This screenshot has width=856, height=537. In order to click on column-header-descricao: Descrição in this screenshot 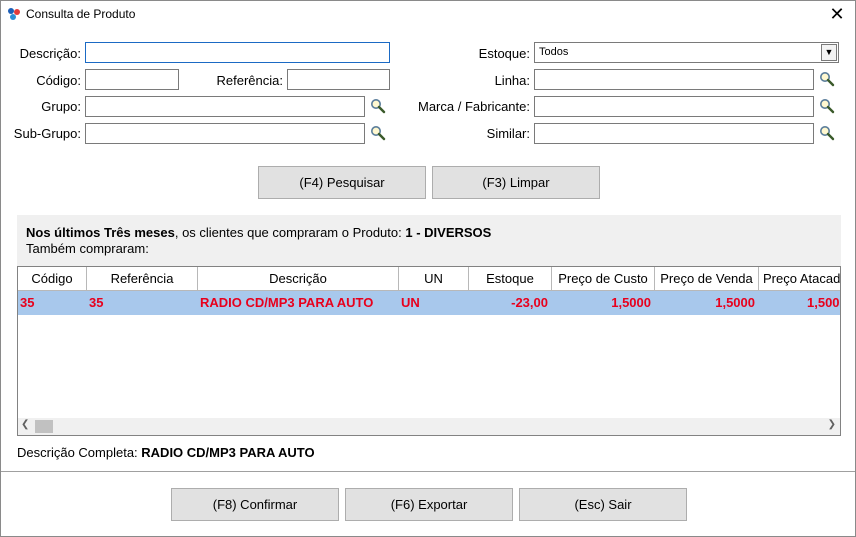, I will do `click(298, 279)`.